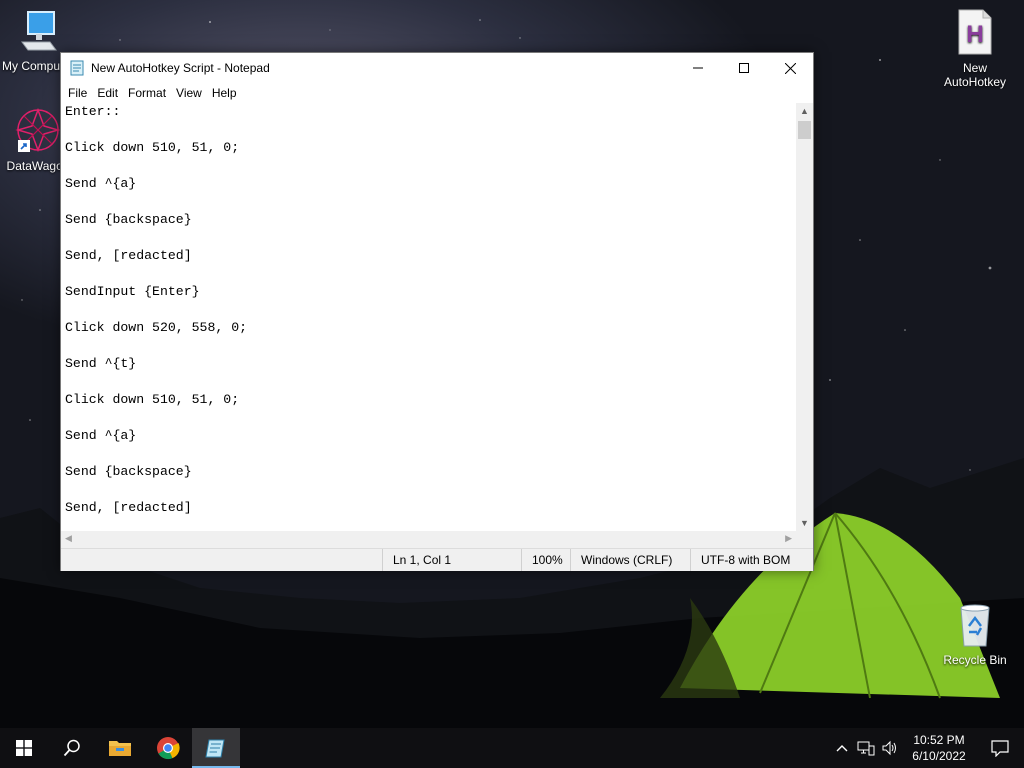 This screenshot has width=1024, height=768. I want to click on status-cursor-position: Ln 1, Col 1, so click(447, 560).